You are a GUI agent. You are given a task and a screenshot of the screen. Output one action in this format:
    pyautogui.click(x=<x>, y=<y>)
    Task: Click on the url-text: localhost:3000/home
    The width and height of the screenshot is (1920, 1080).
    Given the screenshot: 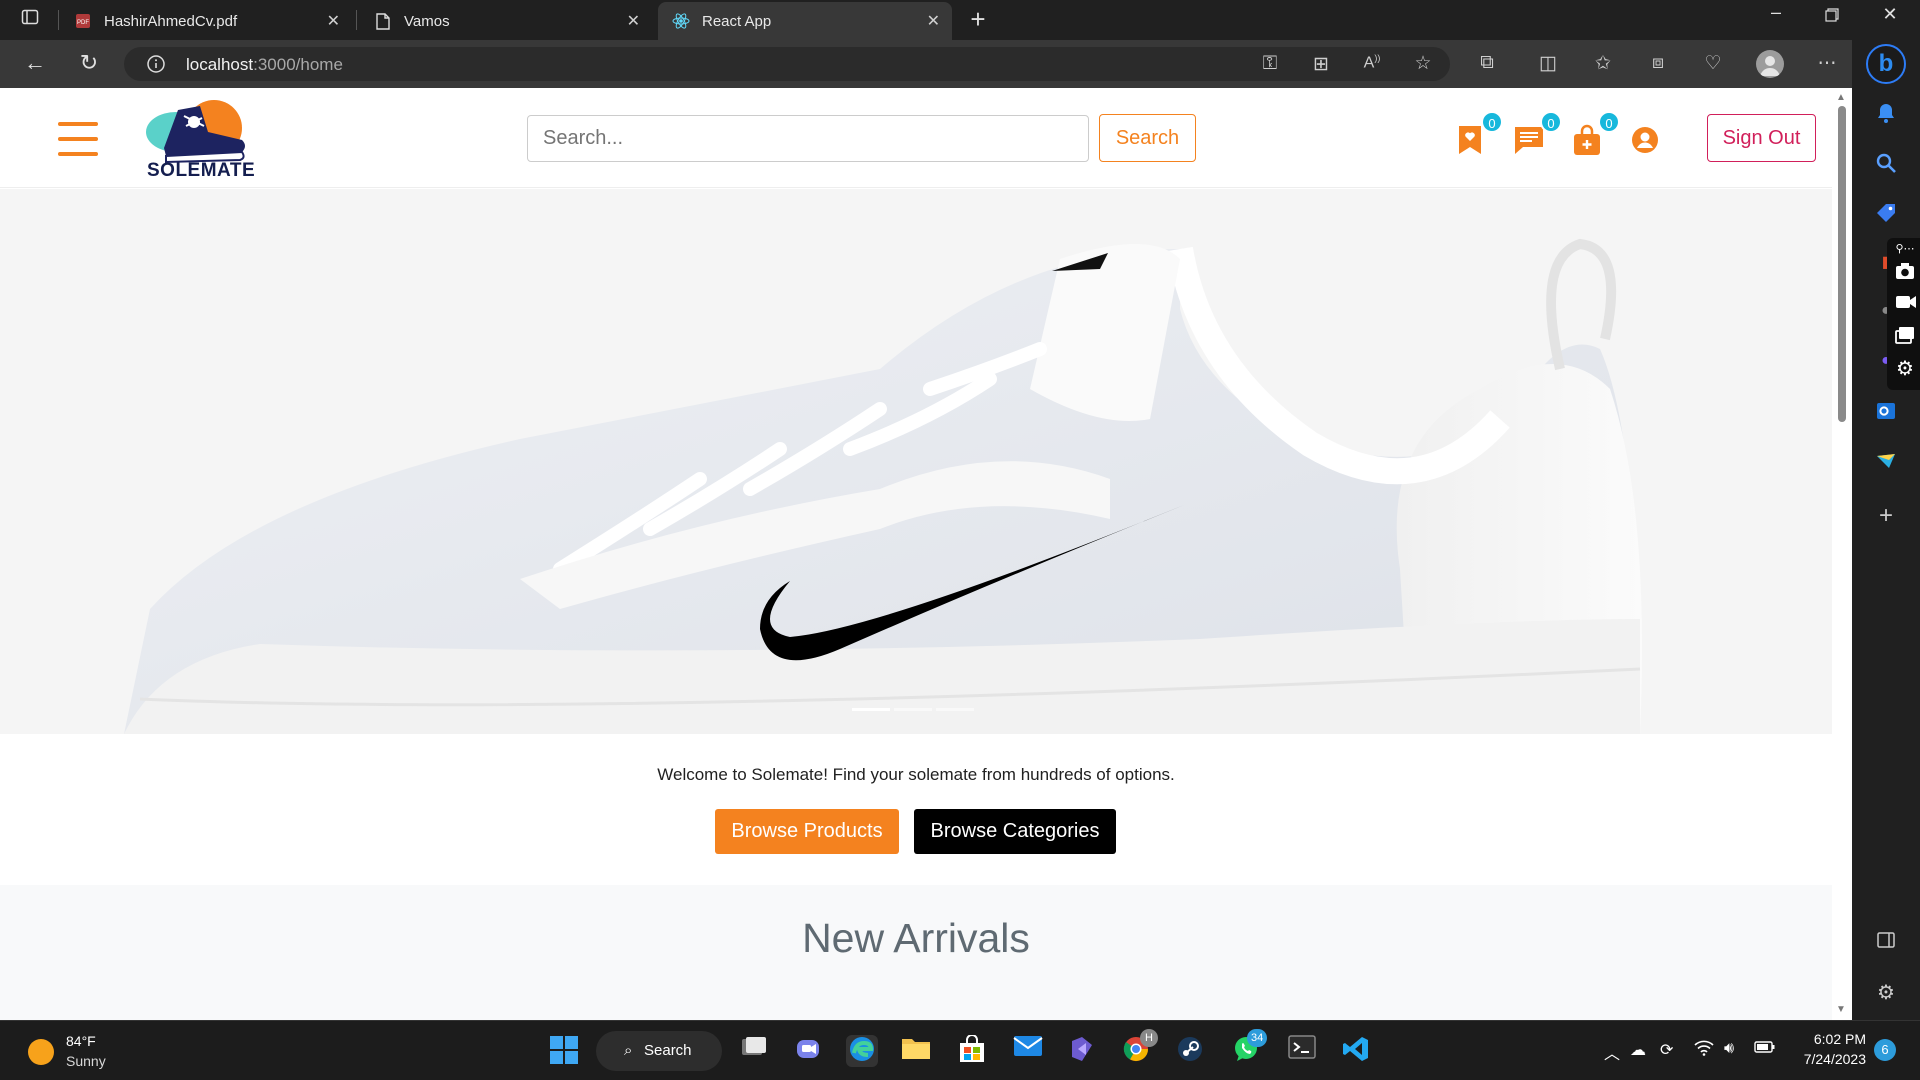 What is the action you would take?
    pyautogui.click(x=264, y=64)
    